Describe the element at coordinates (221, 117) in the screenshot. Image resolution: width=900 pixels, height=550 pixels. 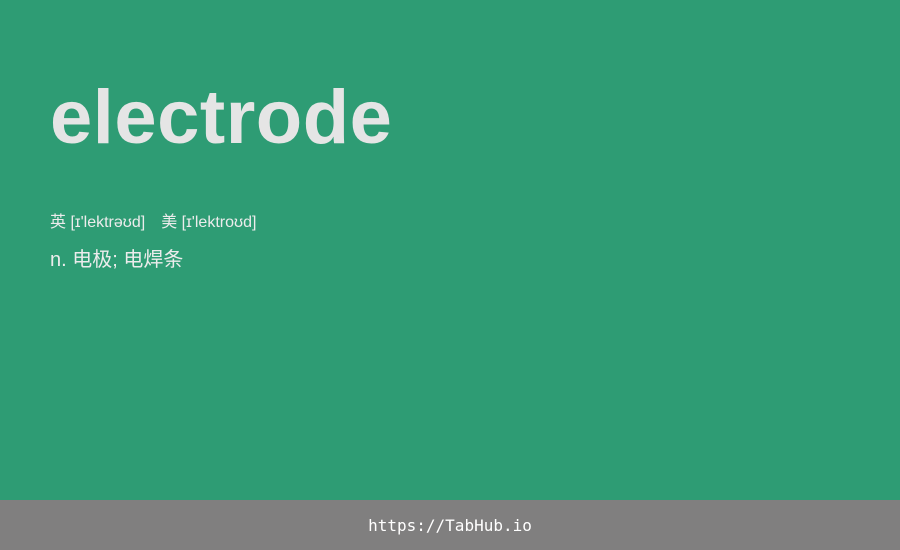
I see `headword: electrode` at that location.